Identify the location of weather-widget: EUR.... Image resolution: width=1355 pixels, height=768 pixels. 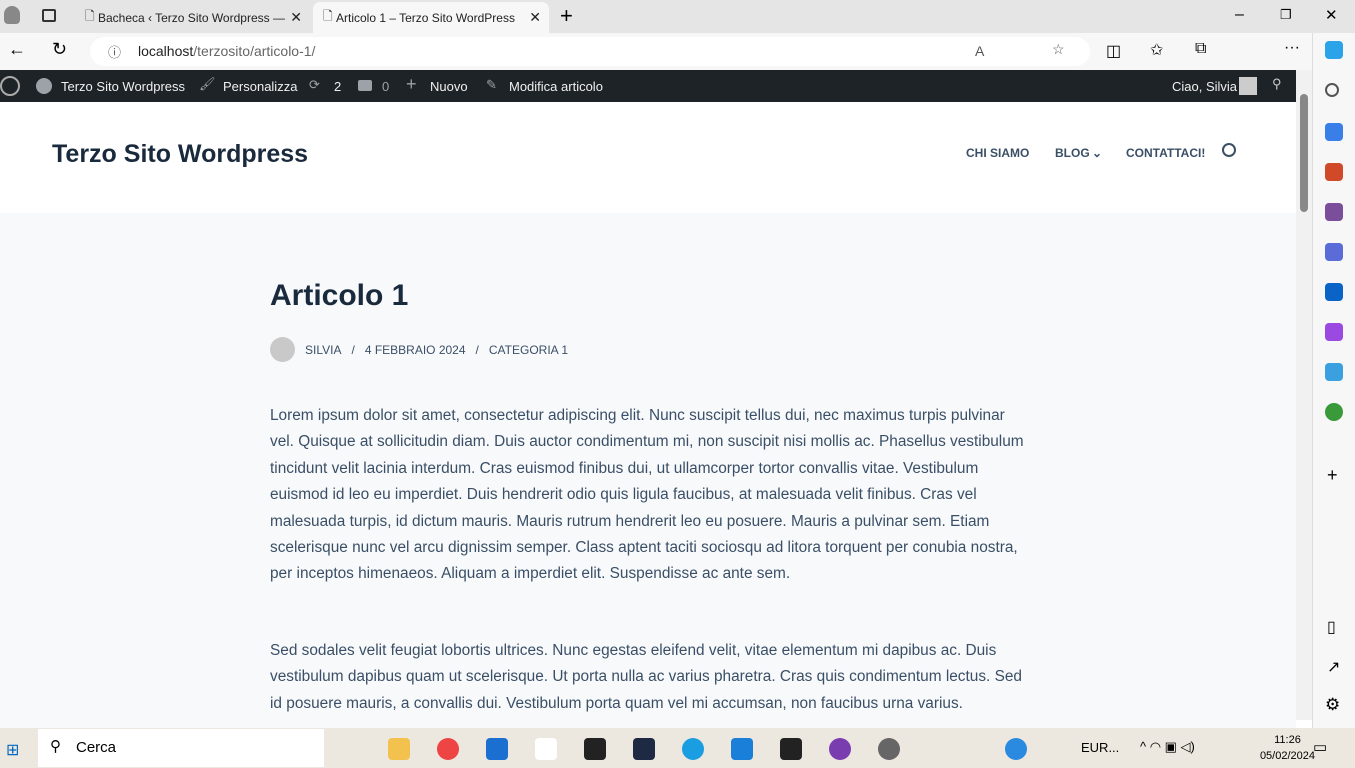
(1100, 747).